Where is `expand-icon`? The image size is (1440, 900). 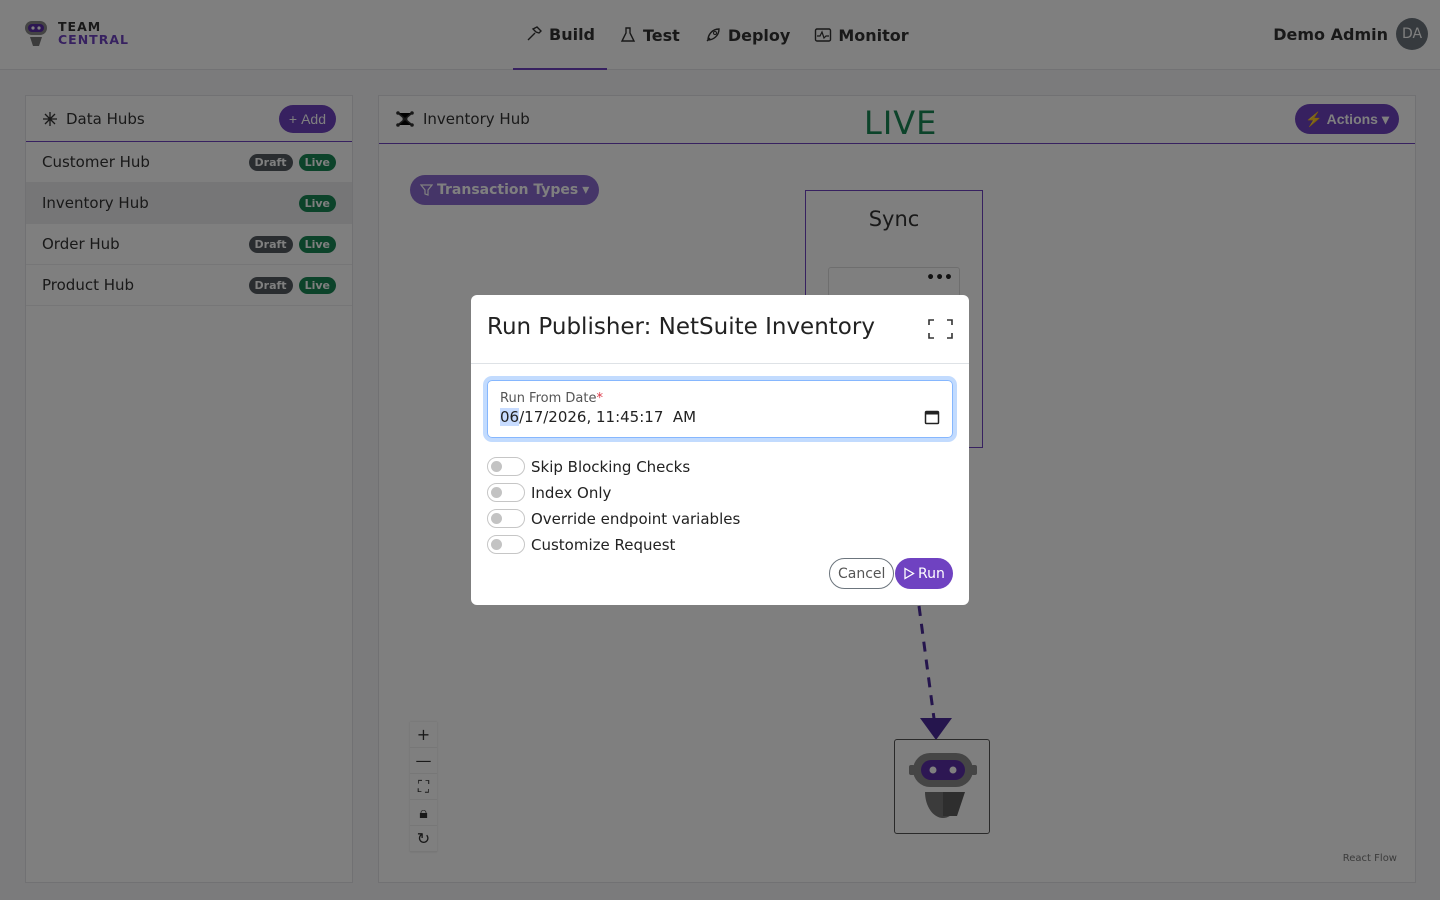
expand-icon is located at coordinates (940, 329).